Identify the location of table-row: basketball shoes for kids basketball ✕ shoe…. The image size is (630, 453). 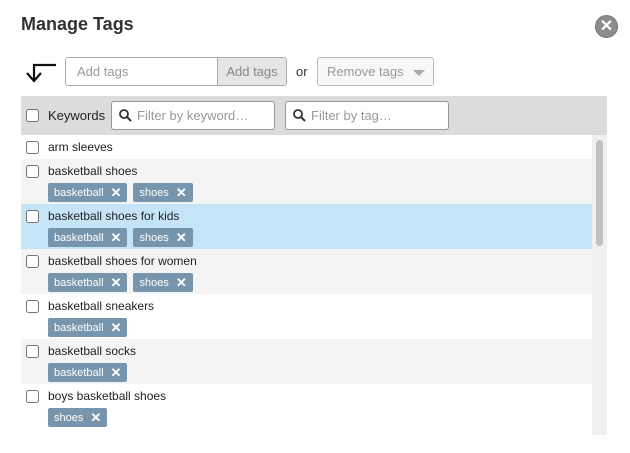
(306, 226).